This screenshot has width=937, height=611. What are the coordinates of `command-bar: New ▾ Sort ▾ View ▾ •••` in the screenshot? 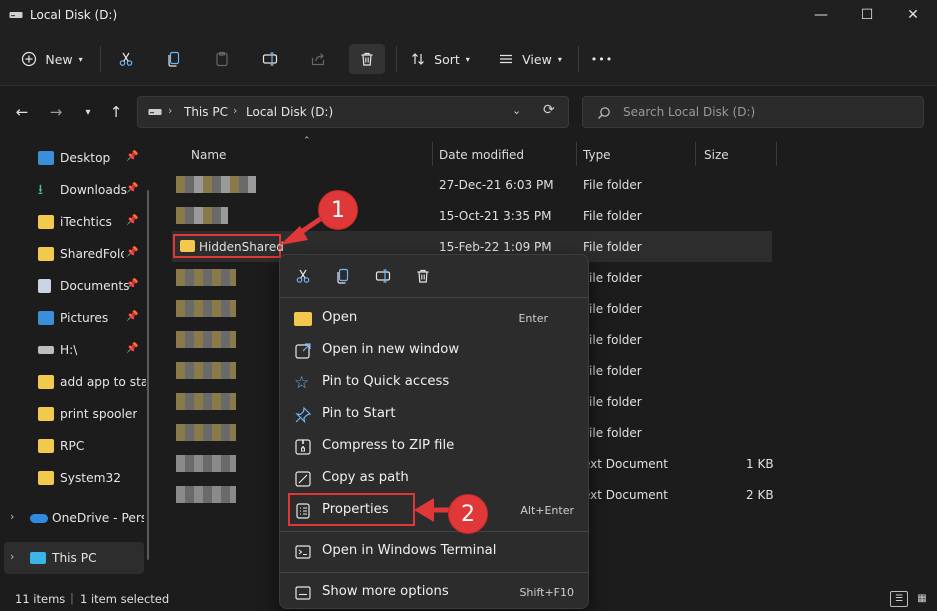 It's located at (468, 59).